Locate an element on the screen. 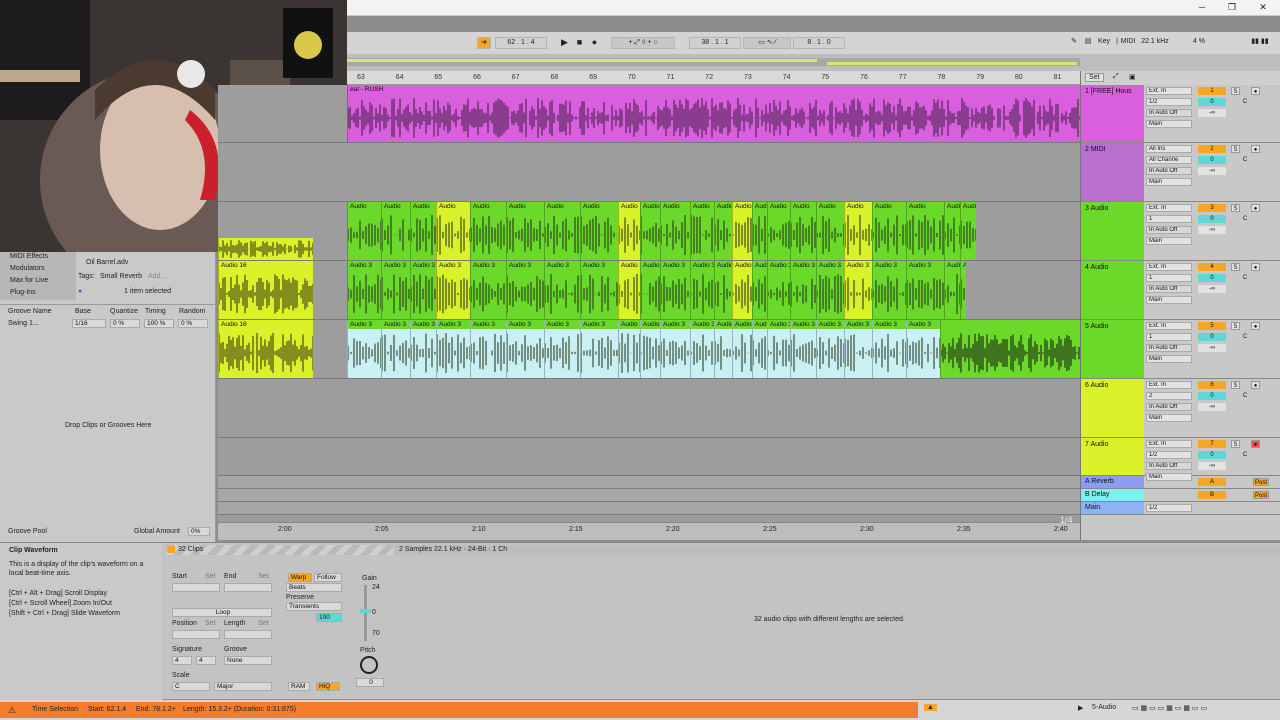 The width and height of the screenshot is (1280, 720). arrangement-position-field: 38 . 1 . 1 is located at coordinates (715, 43).